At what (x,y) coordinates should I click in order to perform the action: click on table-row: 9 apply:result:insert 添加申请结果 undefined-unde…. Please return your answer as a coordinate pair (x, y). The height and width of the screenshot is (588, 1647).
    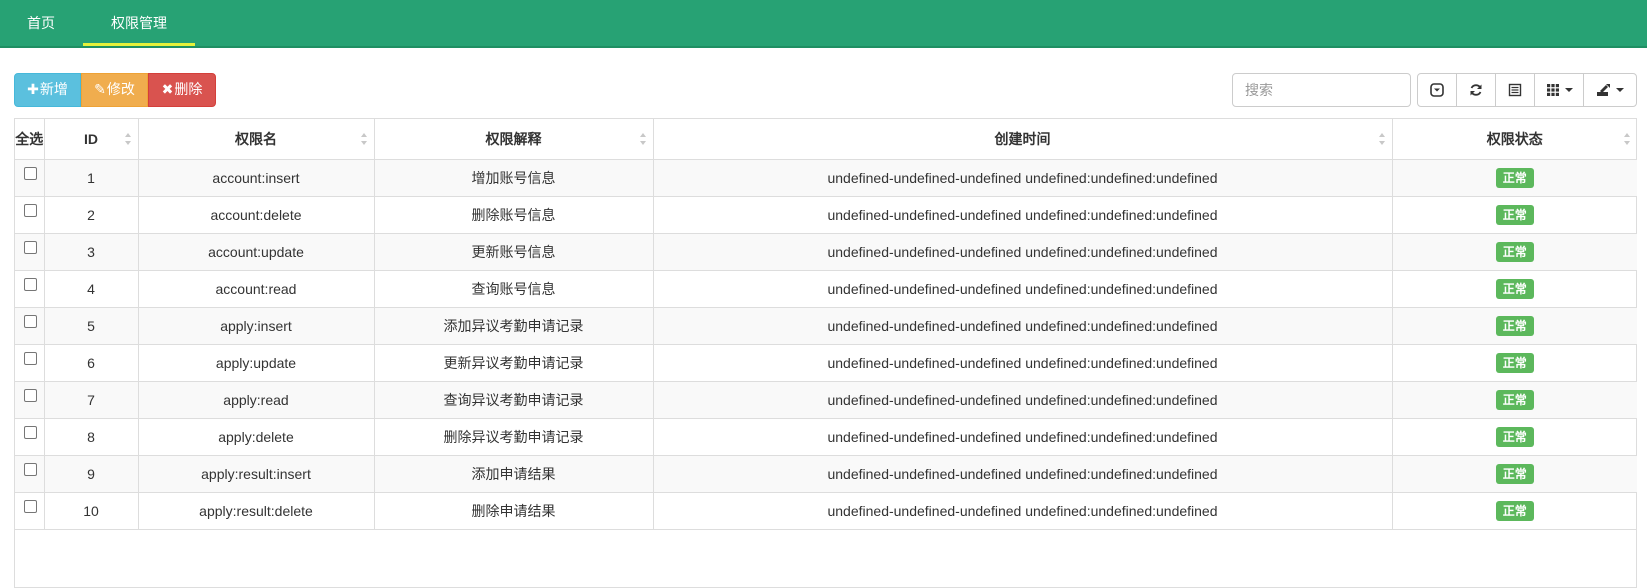
    Looking at the image, I should click on (826, 474).